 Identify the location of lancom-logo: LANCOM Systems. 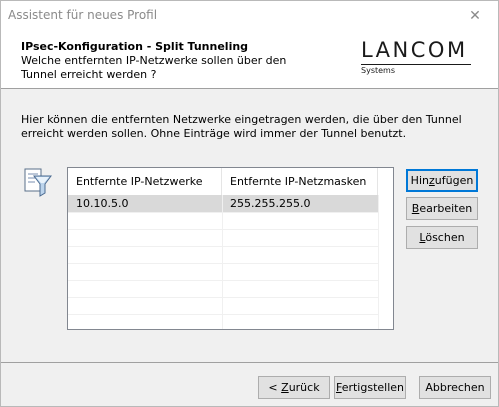
(416, 56).